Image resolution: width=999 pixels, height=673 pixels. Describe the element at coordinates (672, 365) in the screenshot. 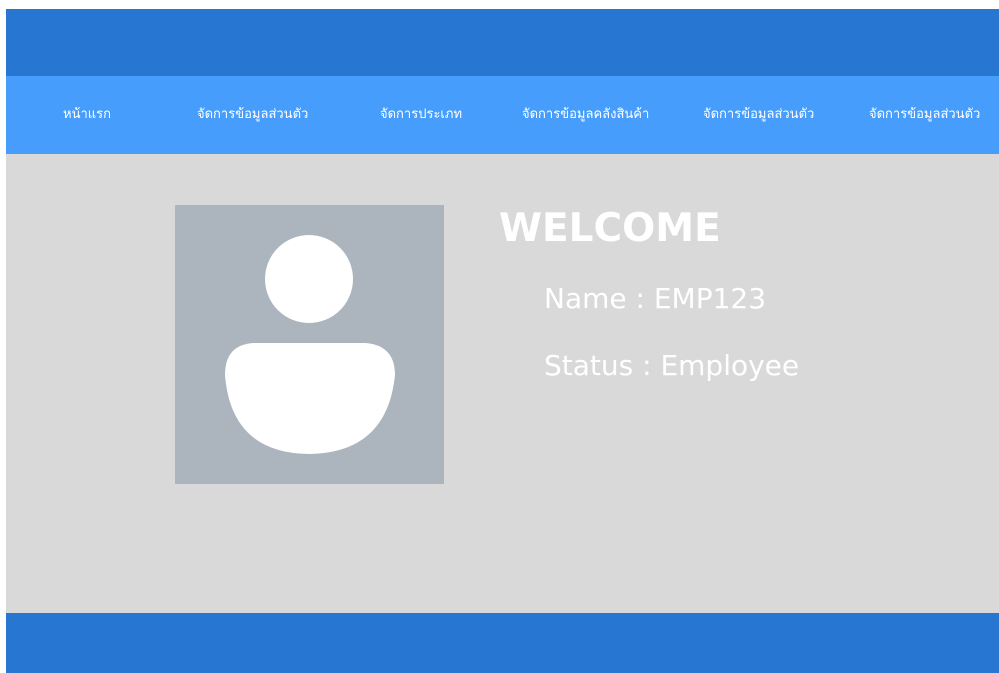

I see `employee-status: Status : Employee` at that location.